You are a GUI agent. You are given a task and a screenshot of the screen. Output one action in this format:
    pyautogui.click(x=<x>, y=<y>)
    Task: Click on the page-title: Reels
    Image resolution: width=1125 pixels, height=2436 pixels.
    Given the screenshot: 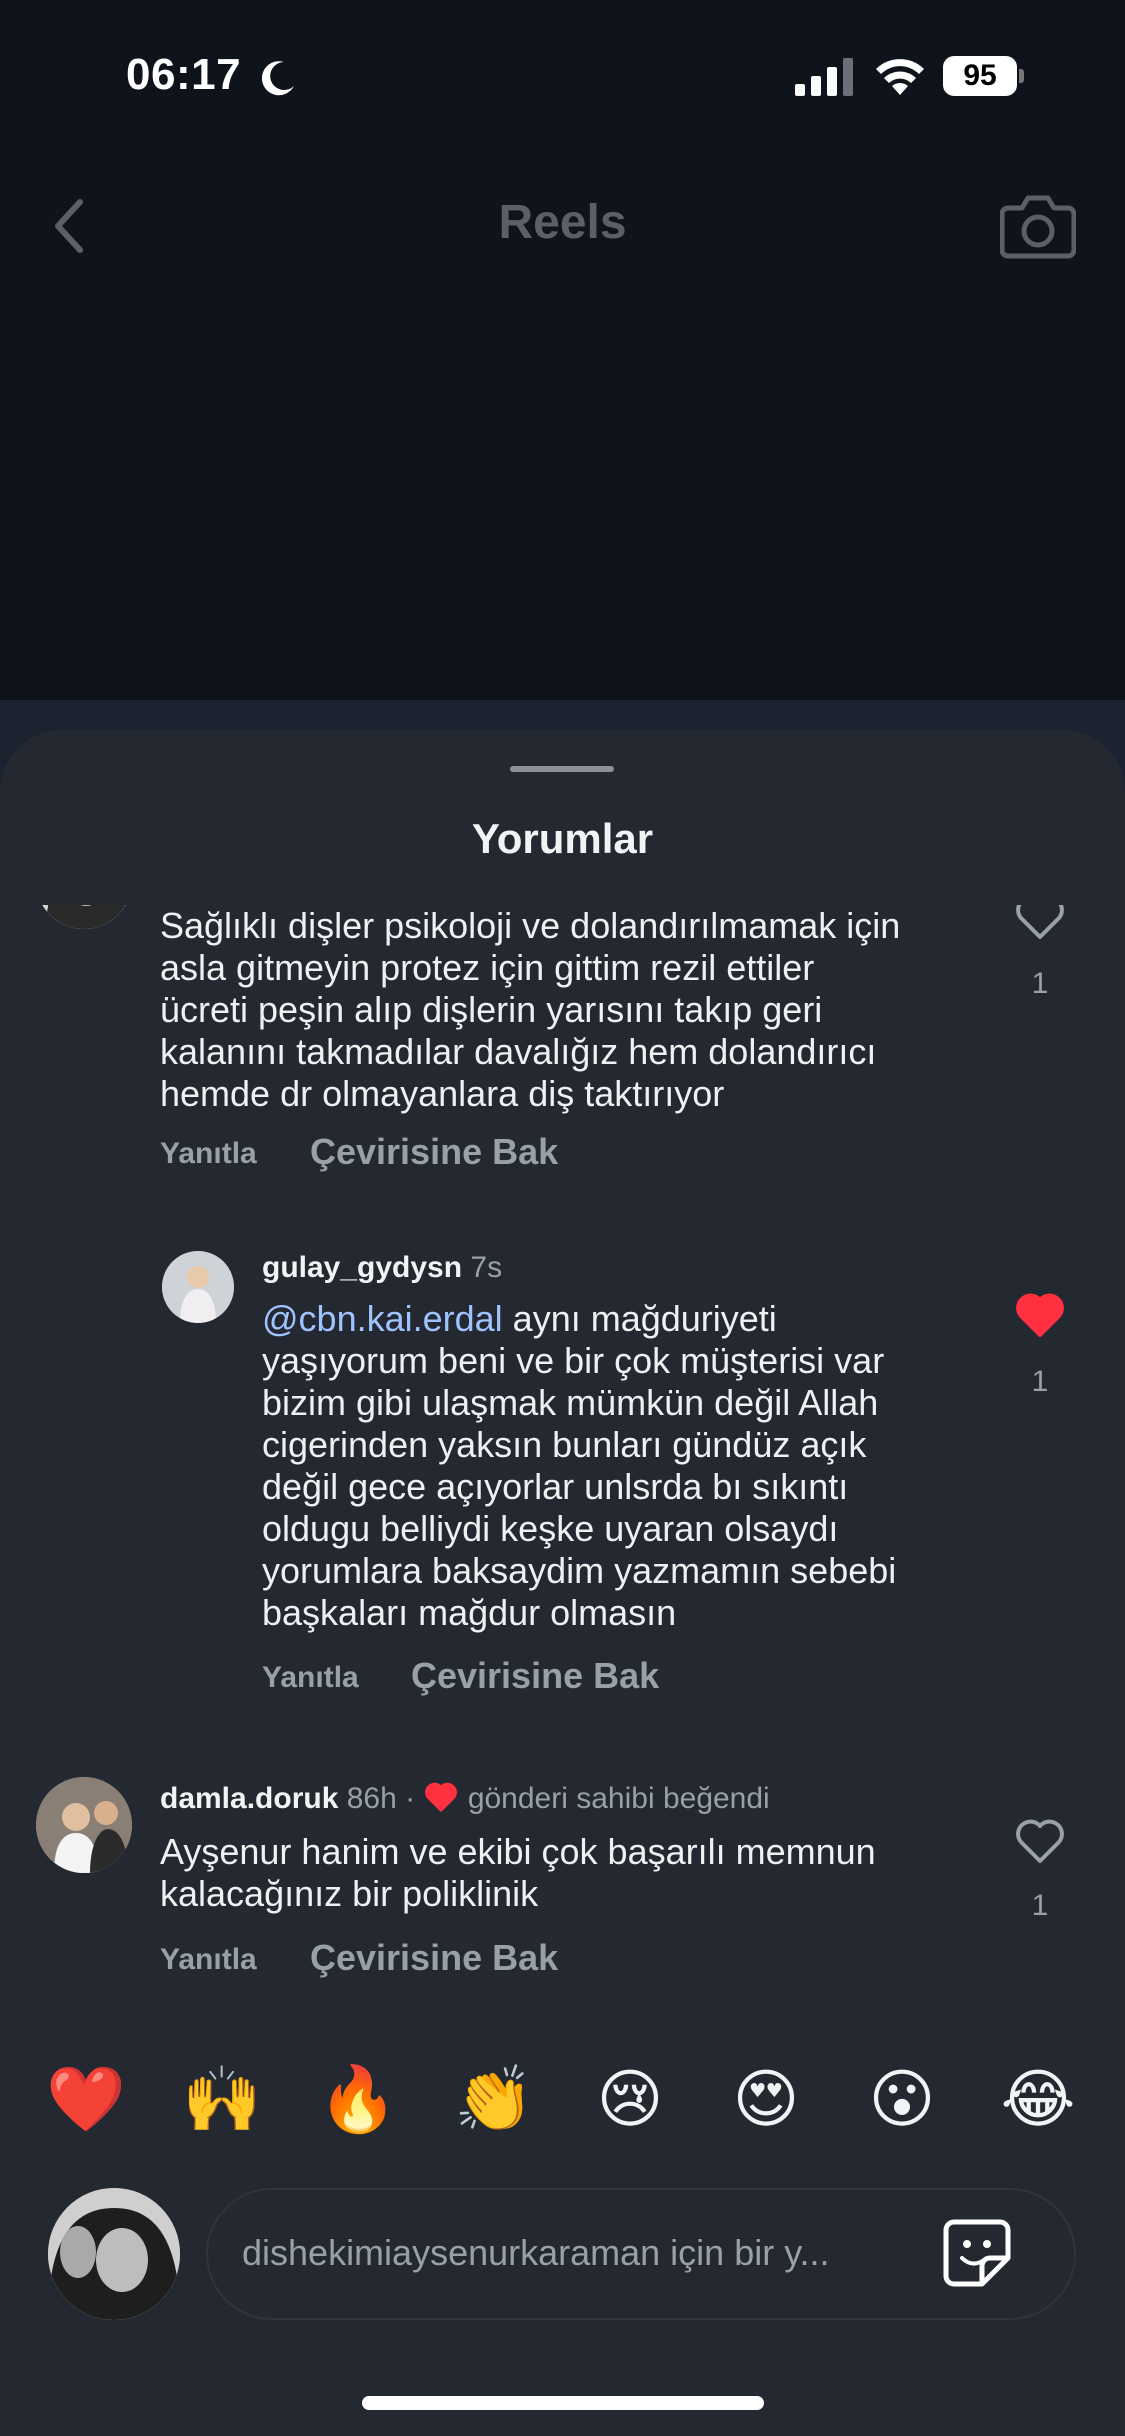 What is the action you would take?
    pyautogui.click(x=562, y=222)
    